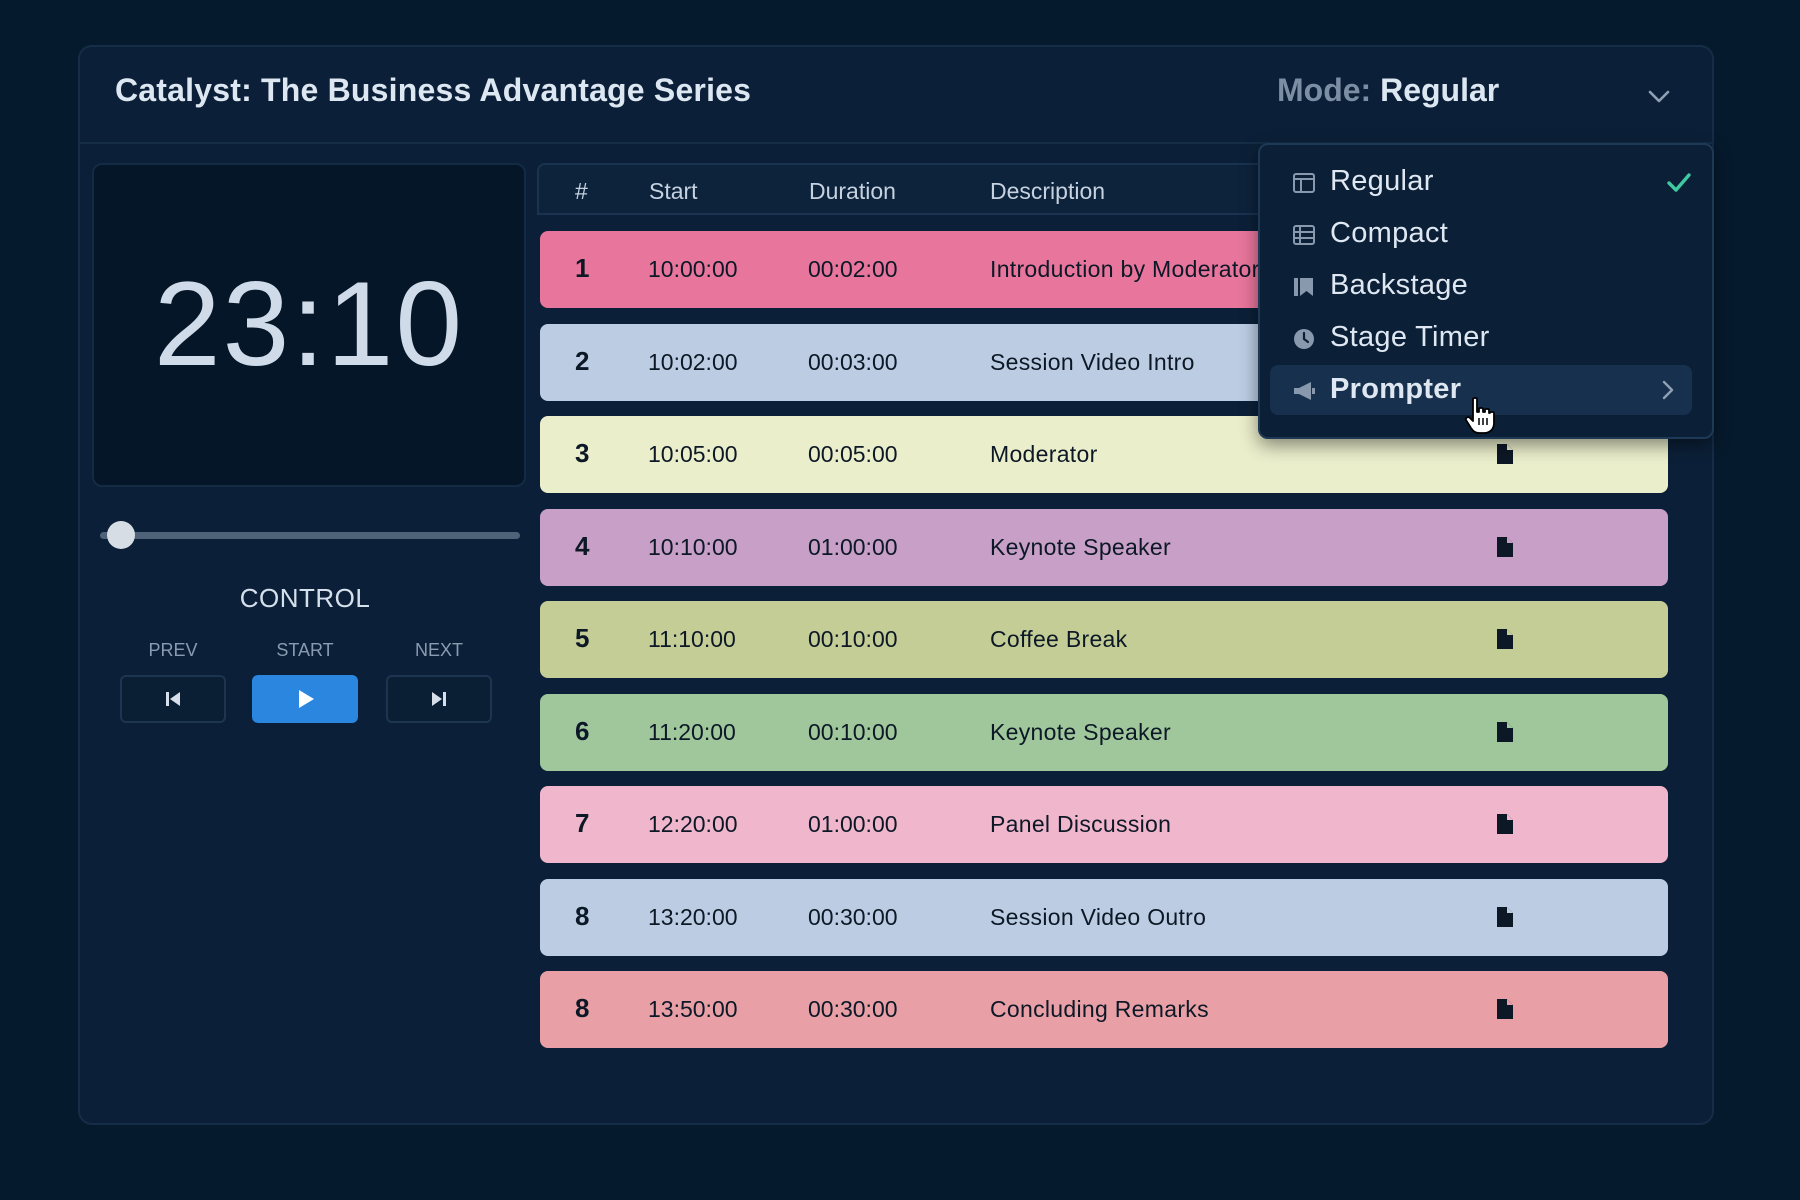 The width and height of the screenshot is (1800, 1200). I want to click on table-row: 8 13:20:00 00:30:00 Session Video Outro, so click(1104, 917).